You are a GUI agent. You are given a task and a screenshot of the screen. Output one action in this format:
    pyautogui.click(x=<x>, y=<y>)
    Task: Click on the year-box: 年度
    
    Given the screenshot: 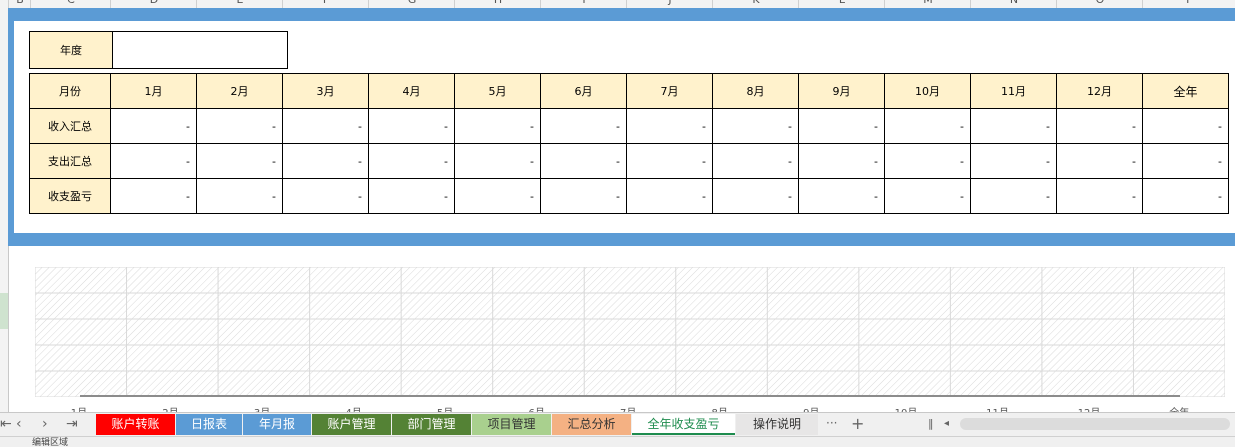 What is the action you would take?
    pyautogui.click(x=158, y=50)
    